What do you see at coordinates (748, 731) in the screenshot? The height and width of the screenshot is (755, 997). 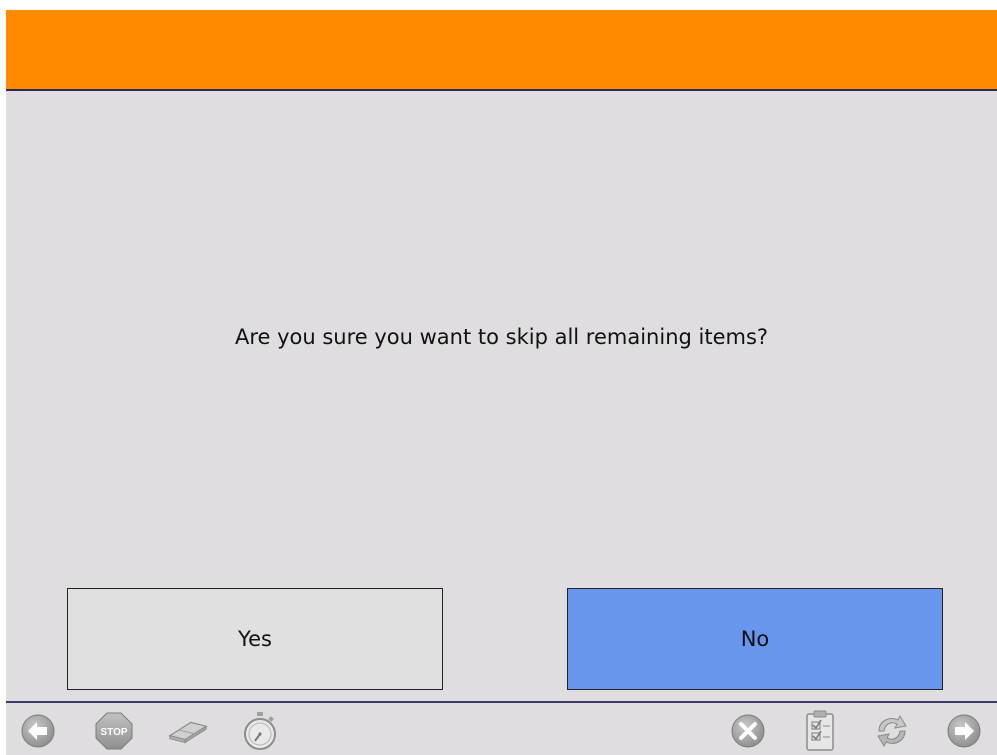 I see `cancel-icon` at bounding box center [748, 731].